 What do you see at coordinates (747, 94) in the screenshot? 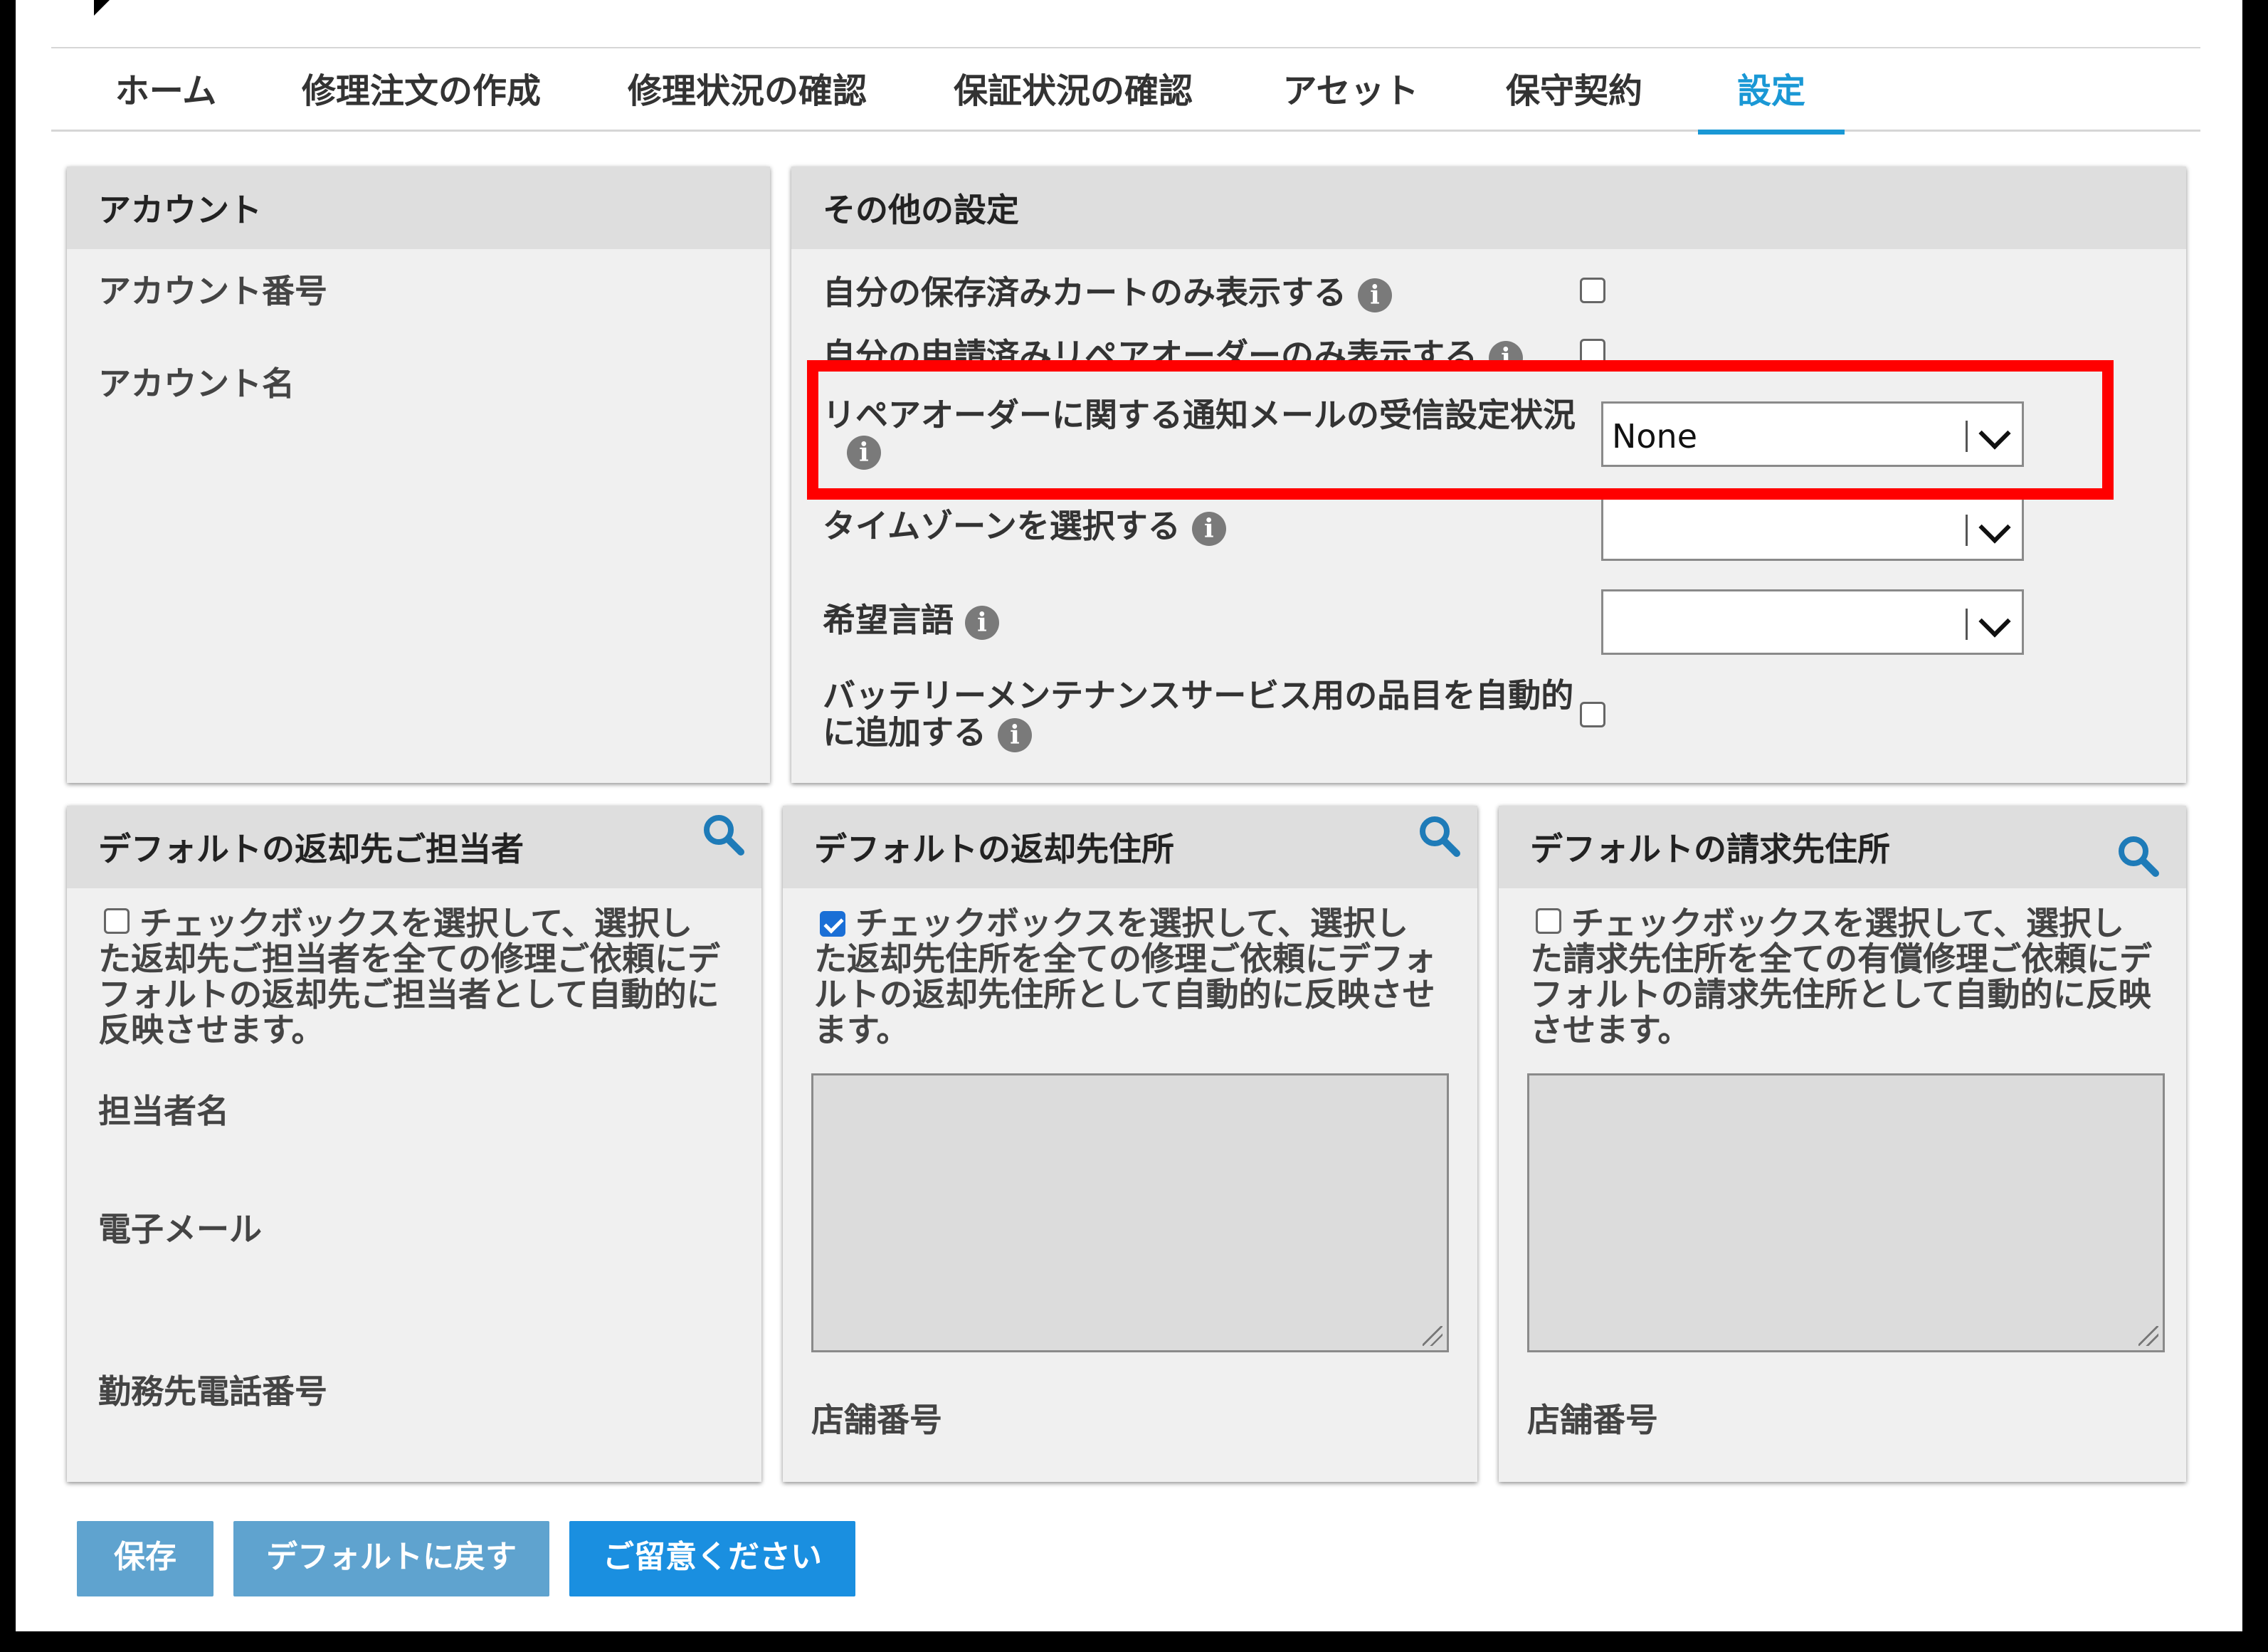
I see `tab-repair-status: 修理状況の確認` at bounding box center [747, 94].